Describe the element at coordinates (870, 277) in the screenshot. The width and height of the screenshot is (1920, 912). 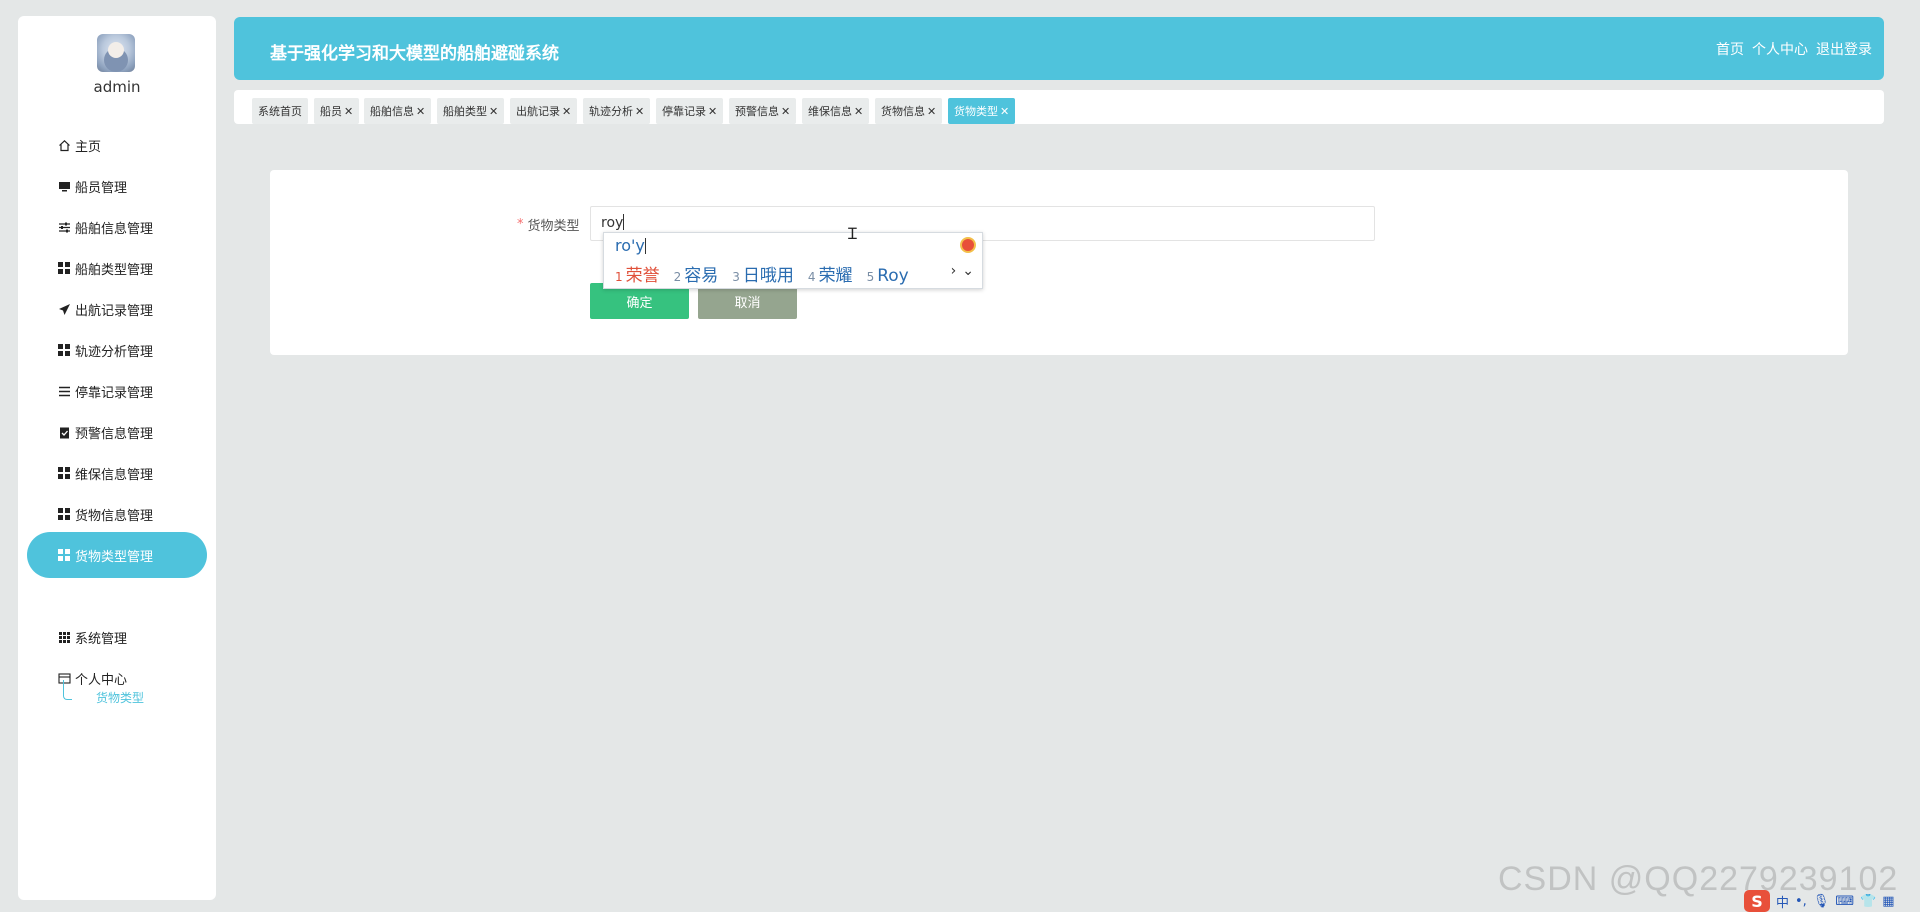
I see `candidate-number: 5` at that location.